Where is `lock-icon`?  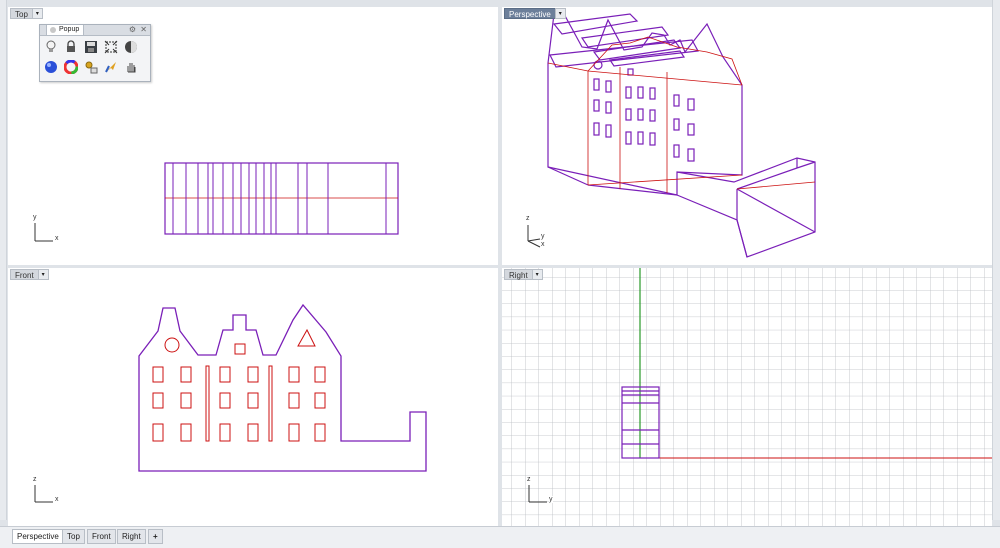 lock-icon is located at coordinates (71, 47).